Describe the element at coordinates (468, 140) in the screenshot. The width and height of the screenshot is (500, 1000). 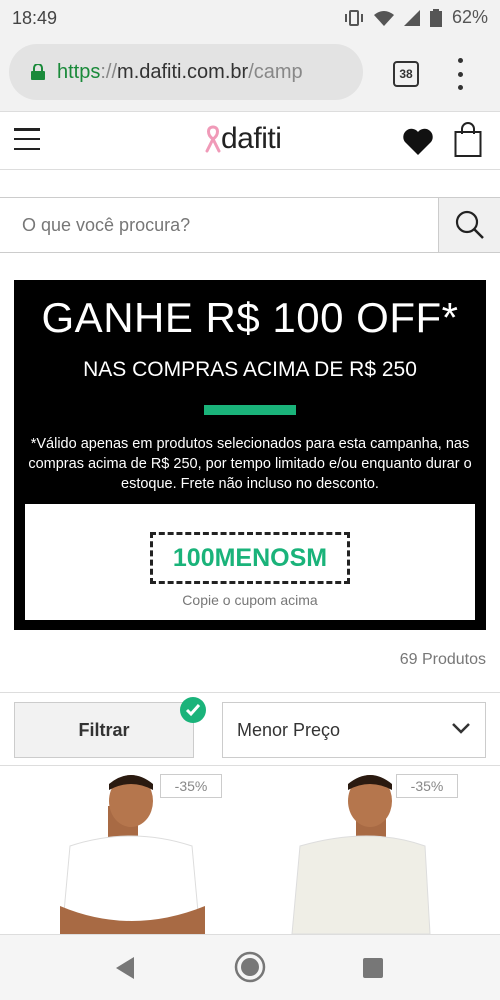
I see `bag-icon` at that location.